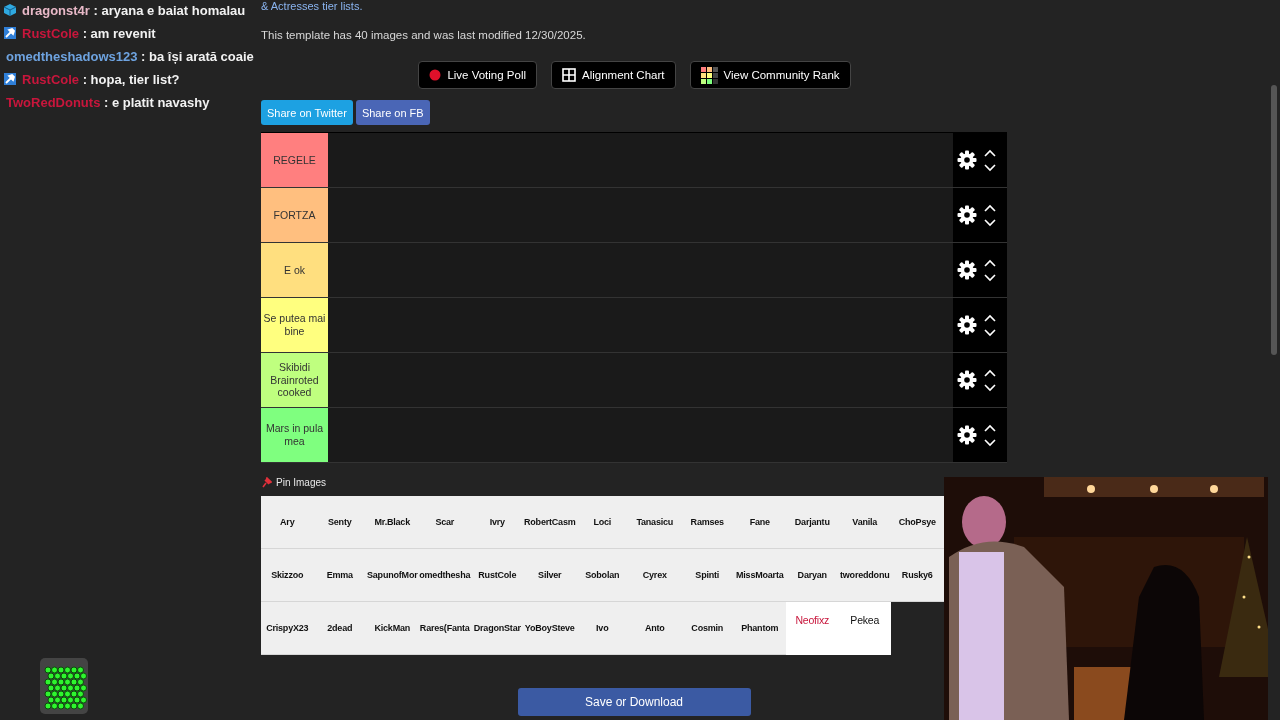  I want to click on tier-item: Fane, so click(759, 522).